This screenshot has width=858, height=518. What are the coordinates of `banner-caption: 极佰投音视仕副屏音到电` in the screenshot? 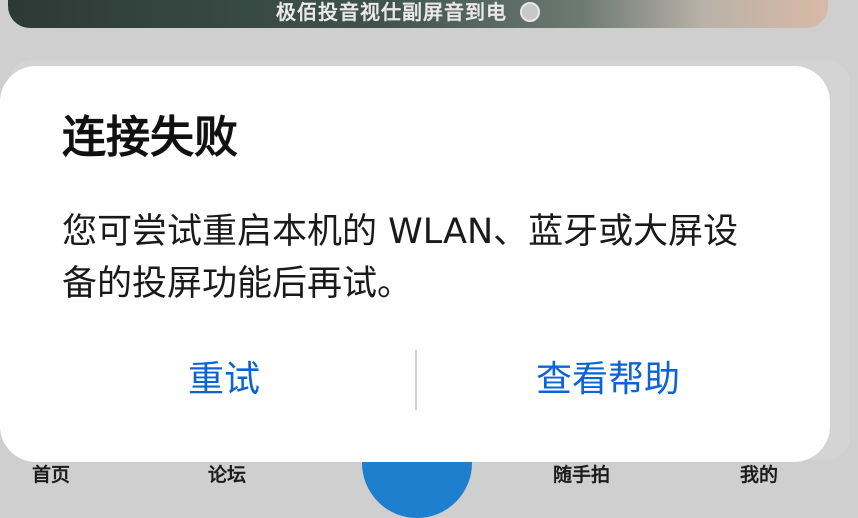 It's located at (391, 12).